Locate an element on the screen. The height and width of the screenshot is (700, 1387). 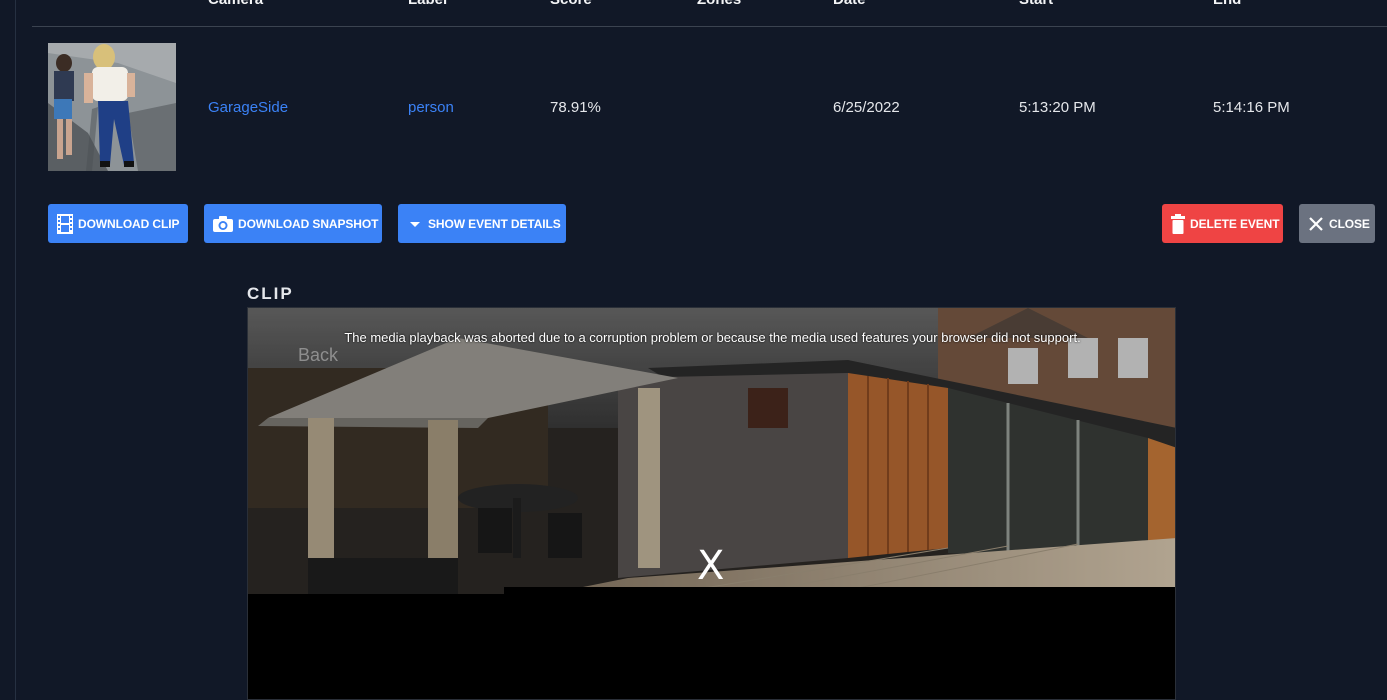
header-label: Label is located at coordinates (427, 4).